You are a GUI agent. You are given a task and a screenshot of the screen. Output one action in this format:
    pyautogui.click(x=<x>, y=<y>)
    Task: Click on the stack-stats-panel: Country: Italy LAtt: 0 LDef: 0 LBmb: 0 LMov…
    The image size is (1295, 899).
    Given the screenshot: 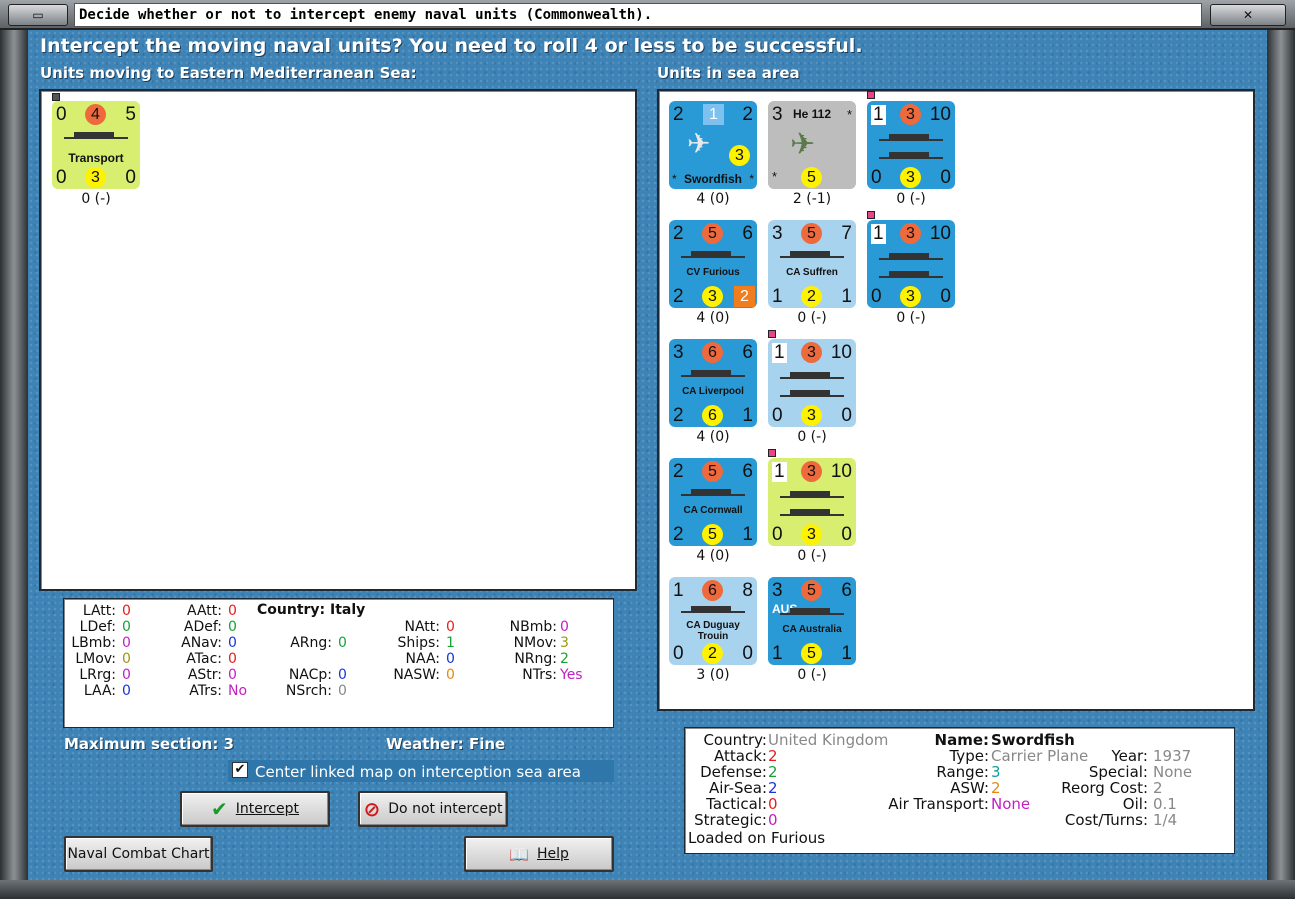 What is the action you would take?
    pyautogui.click(x=338, y=663)
    